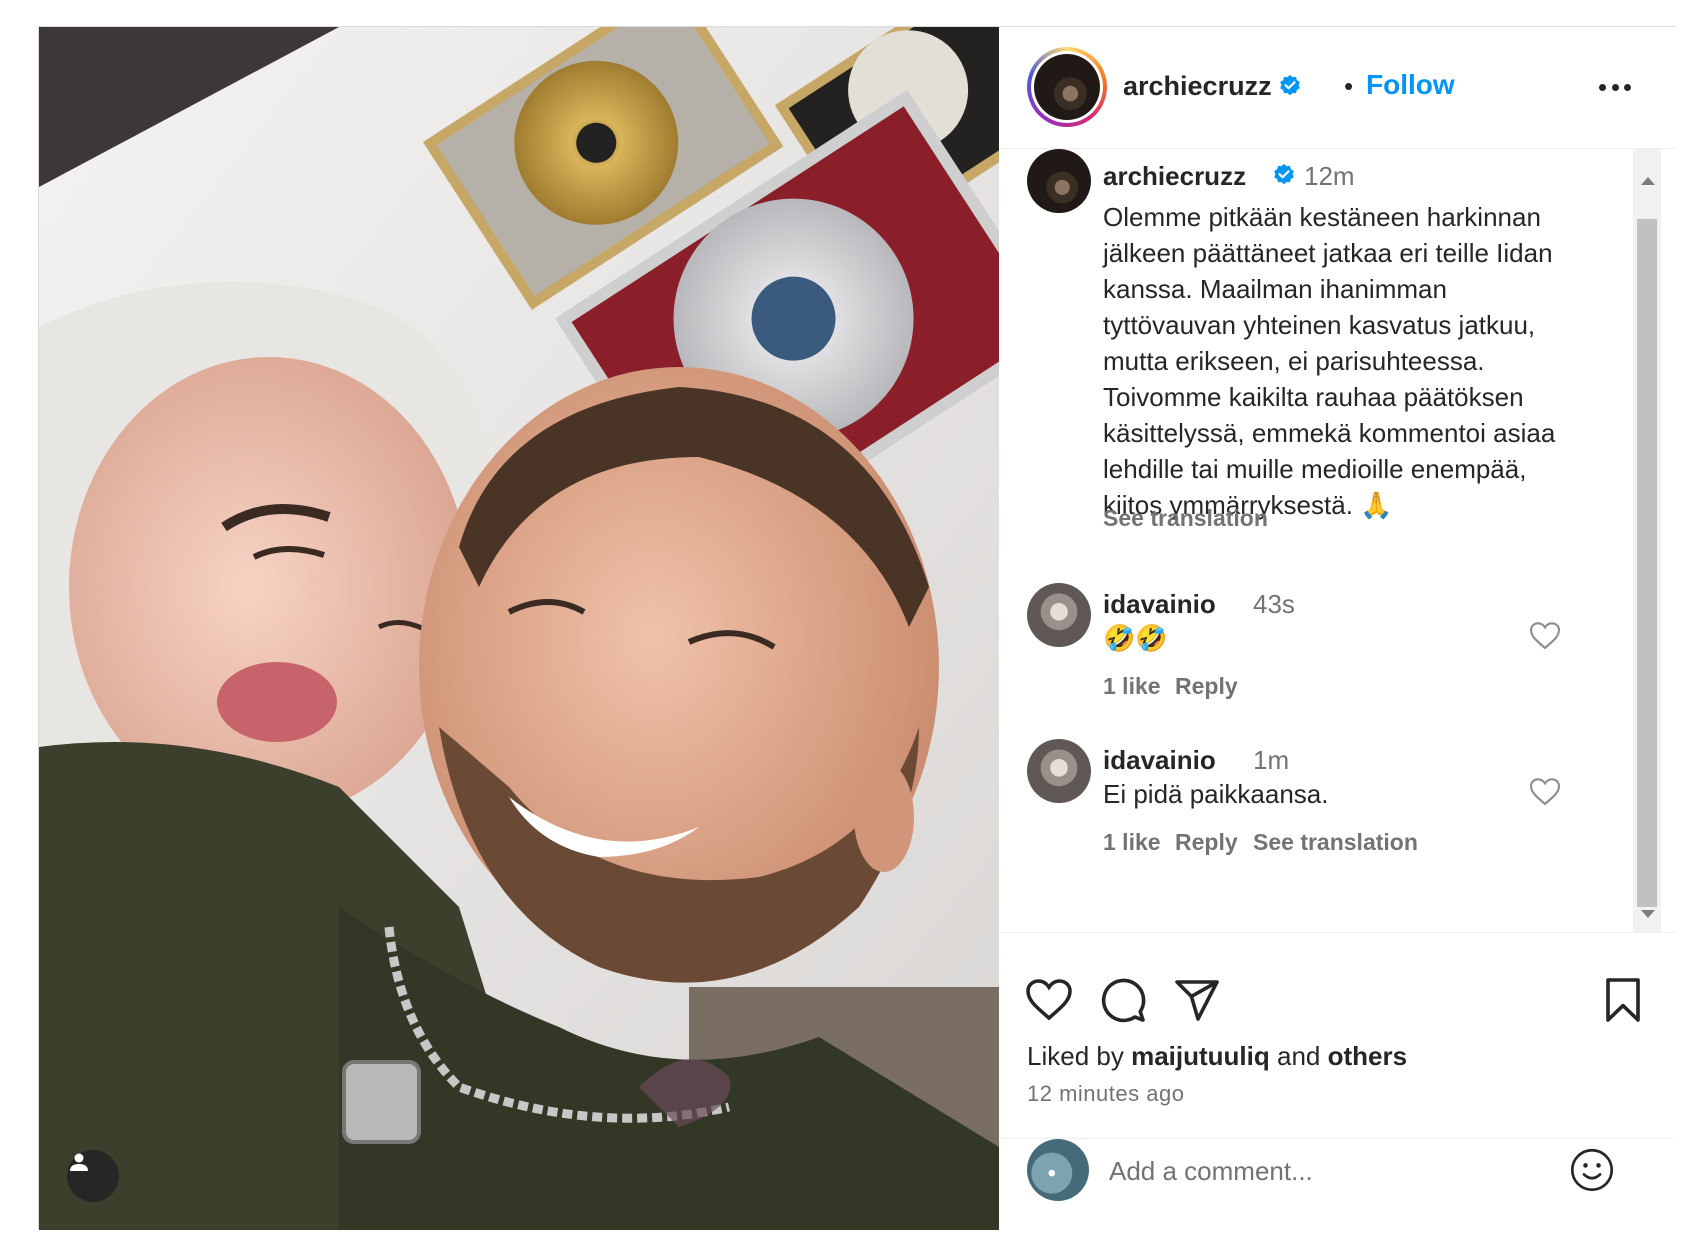  I want to click on author-avatar, so click(1067, 87).